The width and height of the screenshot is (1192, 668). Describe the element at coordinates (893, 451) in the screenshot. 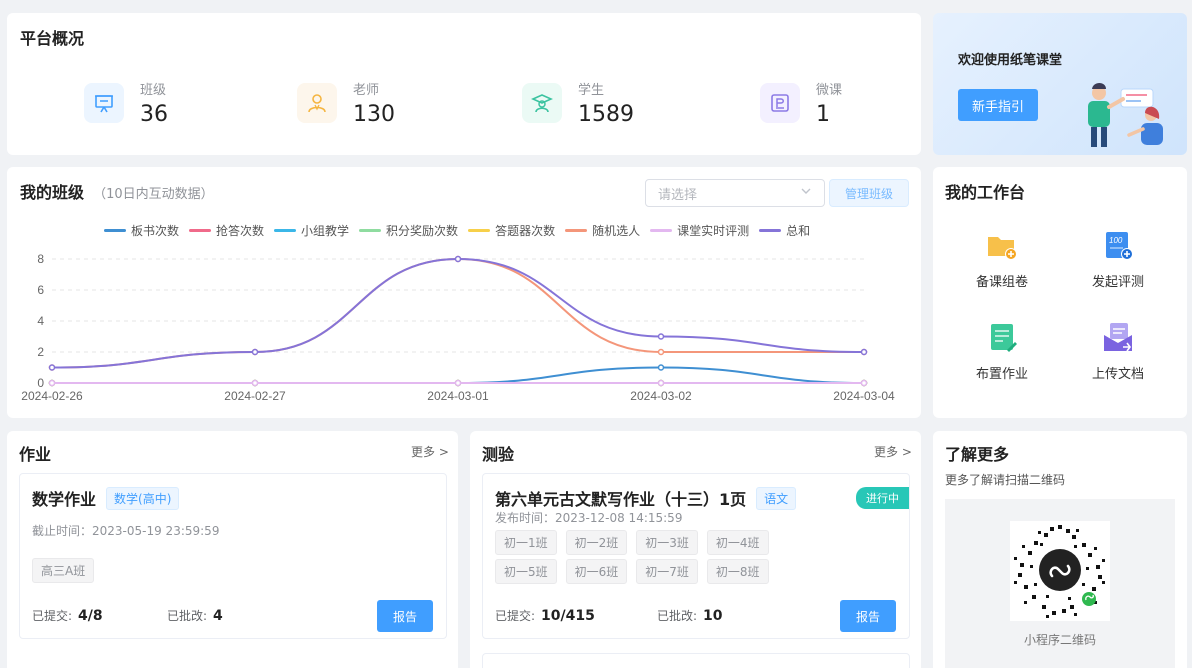

I see `quiz-more-link: 更多 >` at that location.